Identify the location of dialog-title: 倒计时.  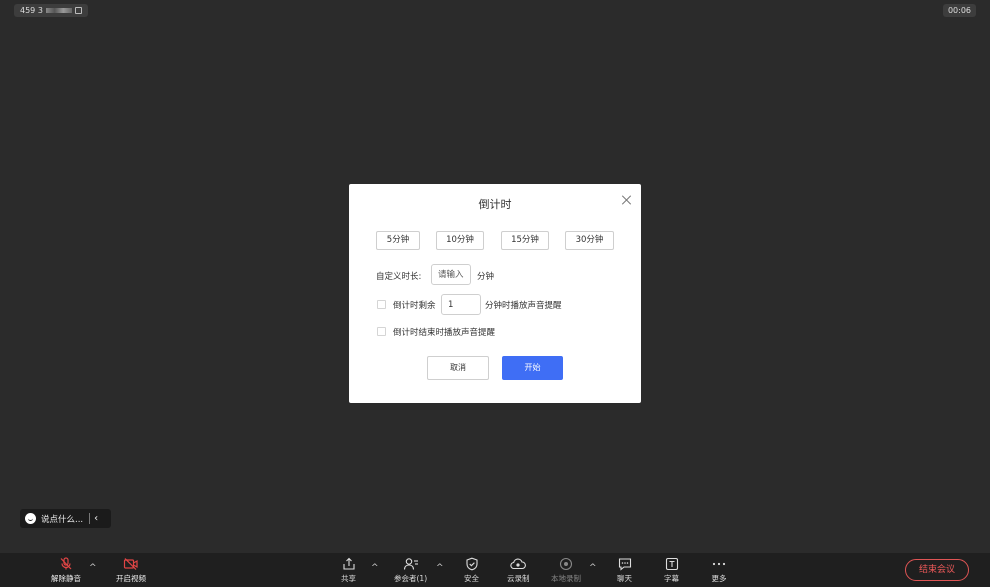
(495, 204).